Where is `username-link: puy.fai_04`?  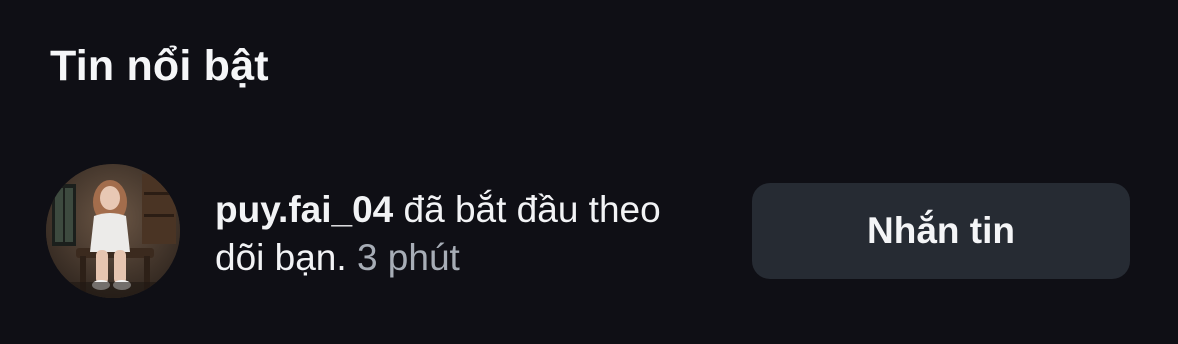
username-link: puy.fai_04 is located at coordinates (304, 209).